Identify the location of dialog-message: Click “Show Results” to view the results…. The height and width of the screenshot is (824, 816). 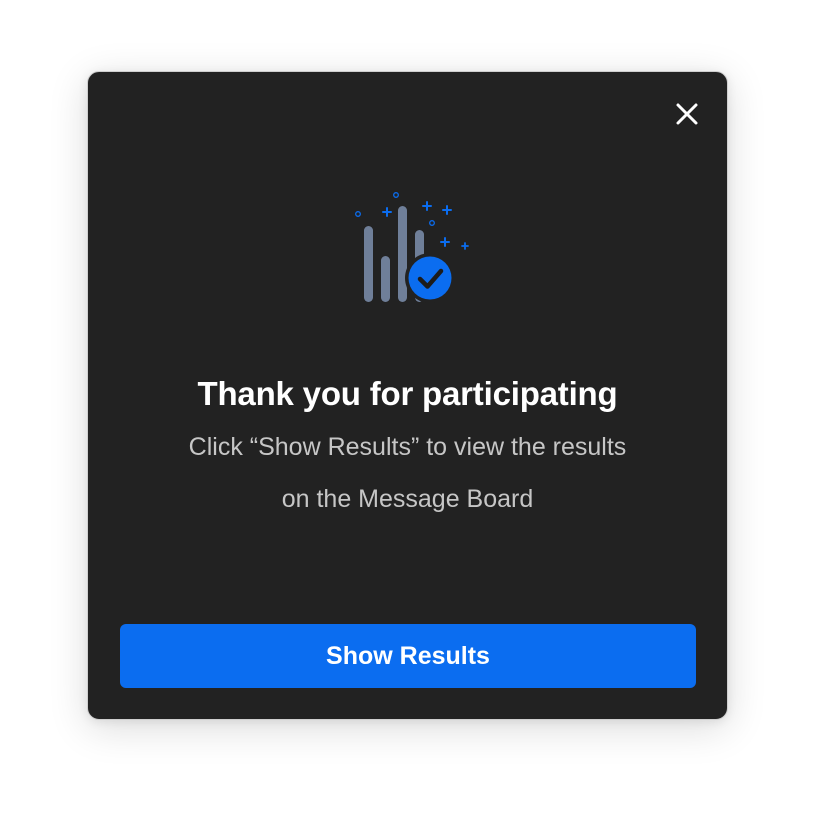
(407, 473).